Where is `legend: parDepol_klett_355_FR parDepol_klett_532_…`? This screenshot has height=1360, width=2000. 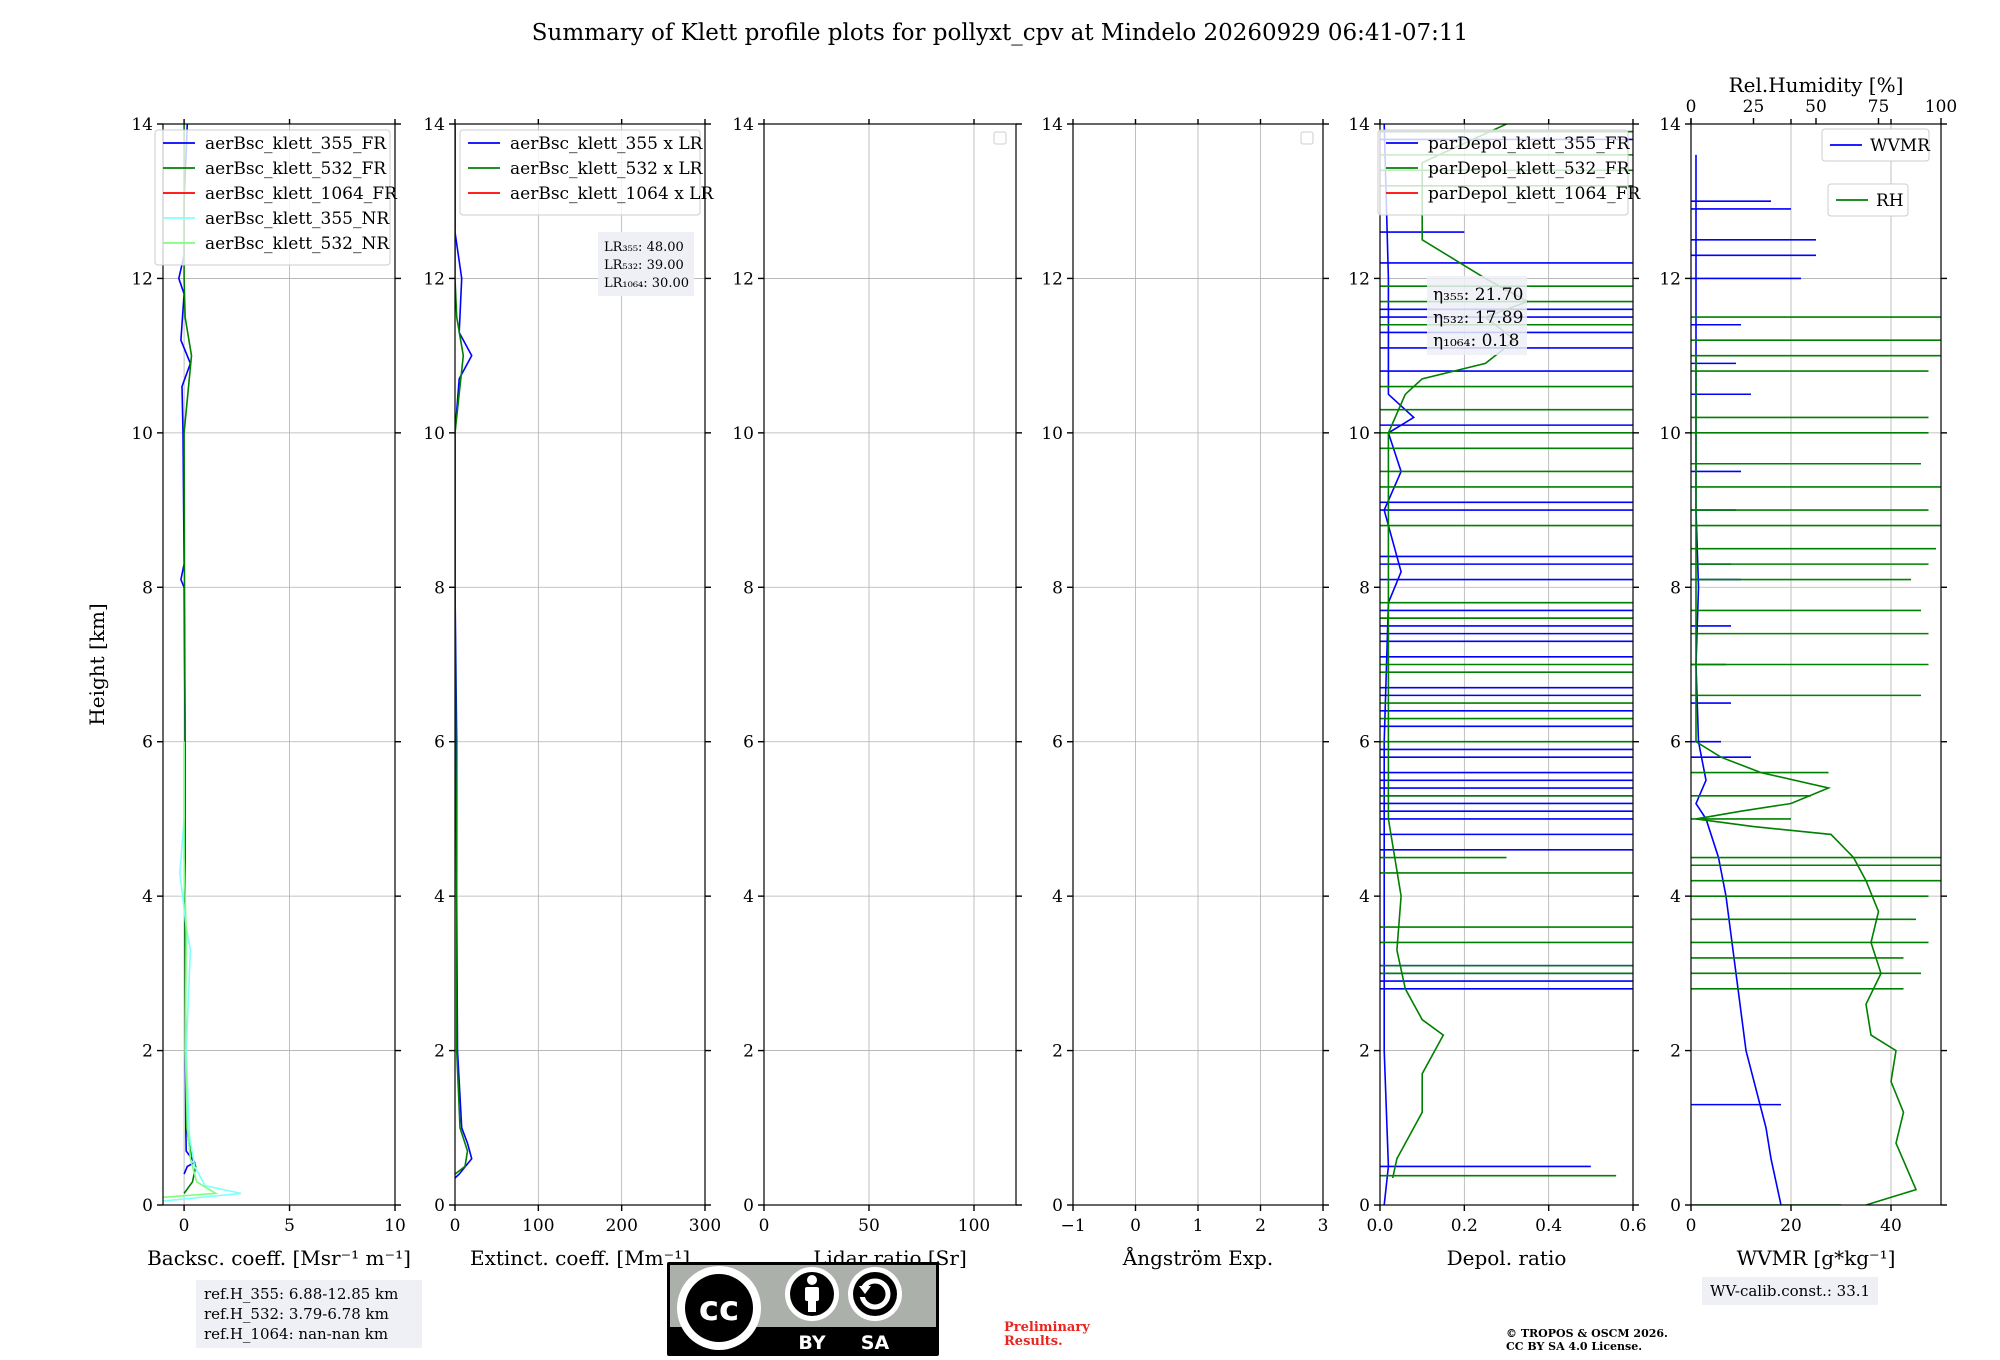 legend: parDepol_klett_355_FR parDepol_klett_532_… is located at coordinates (1509, 172).